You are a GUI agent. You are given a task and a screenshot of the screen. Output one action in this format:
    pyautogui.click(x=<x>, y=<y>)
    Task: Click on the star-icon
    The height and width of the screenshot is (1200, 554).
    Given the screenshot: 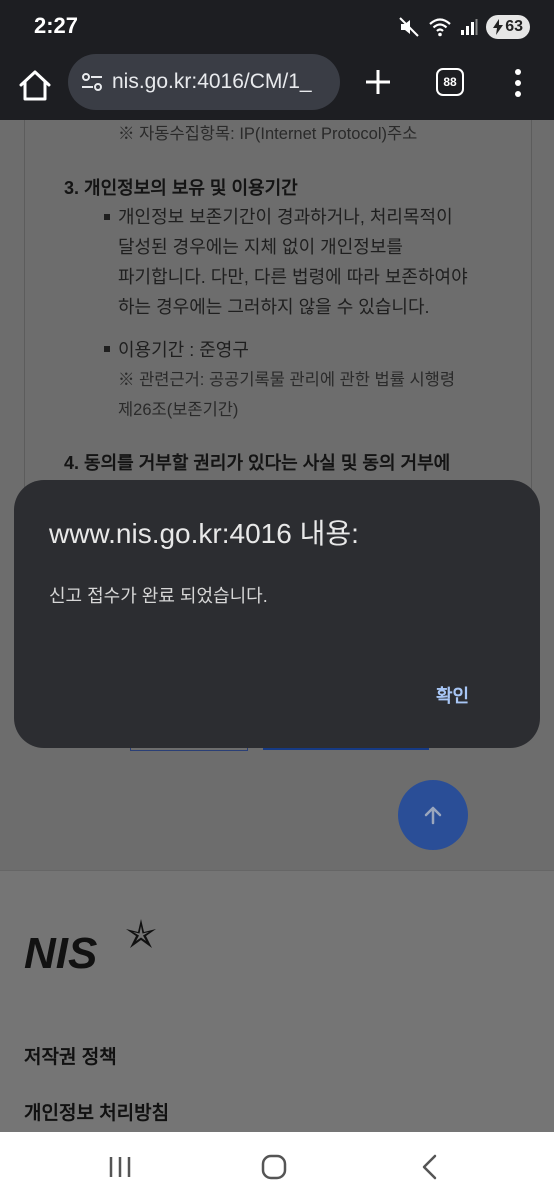 What is the action you would take?
    pyautogui.click(x=141, y=933)
    